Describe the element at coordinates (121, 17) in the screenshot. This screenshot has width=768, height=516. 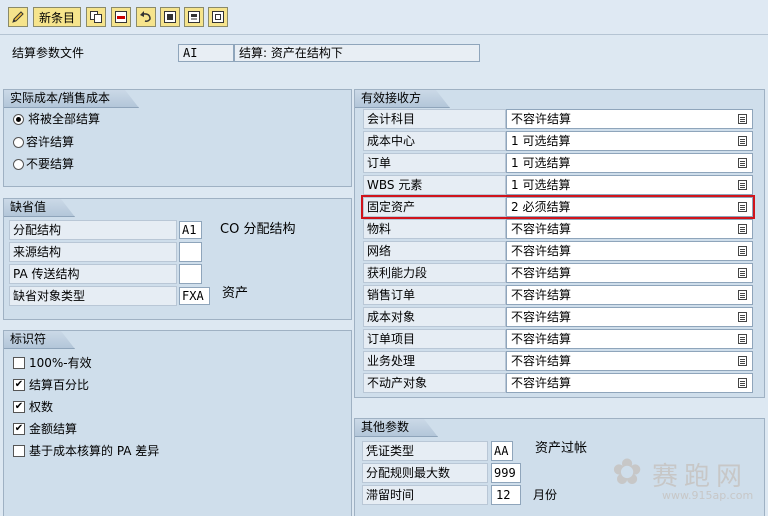
I see `delete-icon` at that location.